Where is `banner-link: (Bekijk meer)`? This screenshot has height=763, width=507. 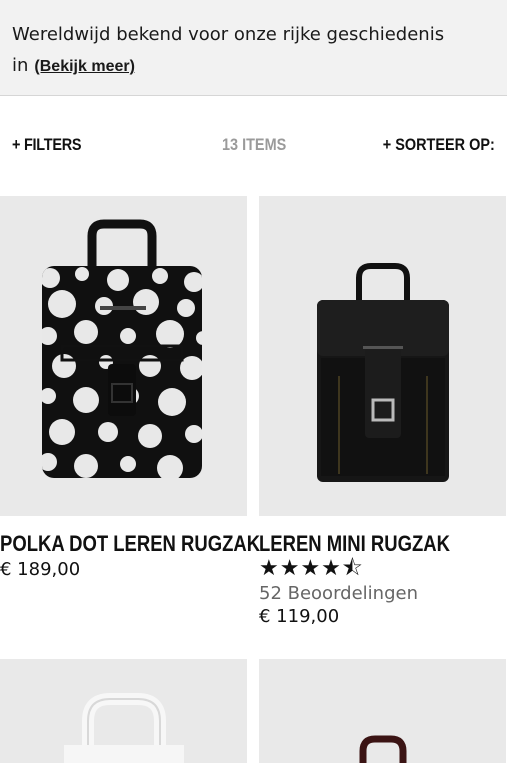 banner-link: (Bekijk meer) is located at coordinates (84, 66).